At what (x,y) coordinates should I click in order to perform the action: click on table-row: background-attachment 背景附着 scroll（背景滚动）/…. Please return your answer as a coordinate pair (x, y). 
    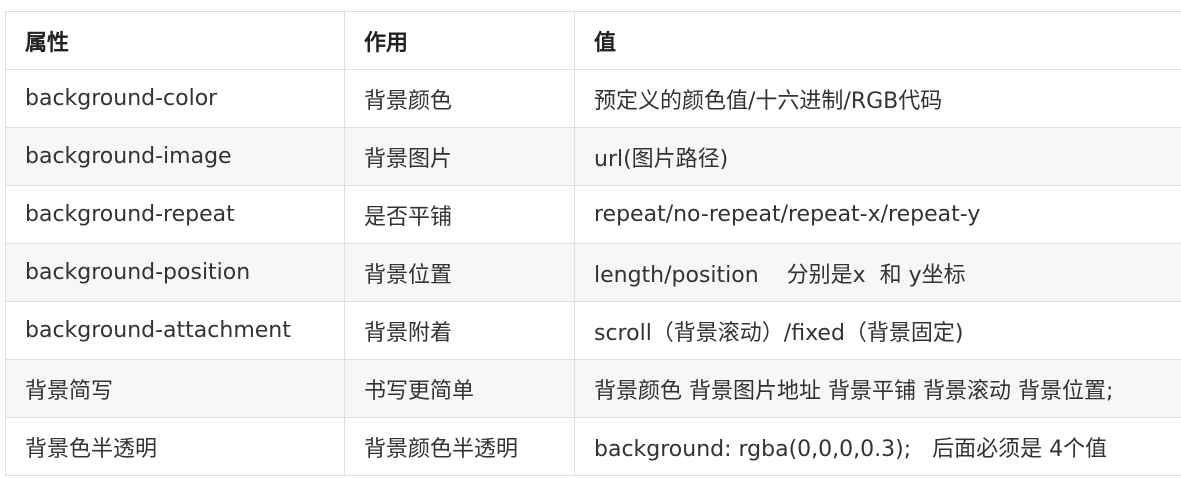
    Looking at the image, I should click on (593, 330).